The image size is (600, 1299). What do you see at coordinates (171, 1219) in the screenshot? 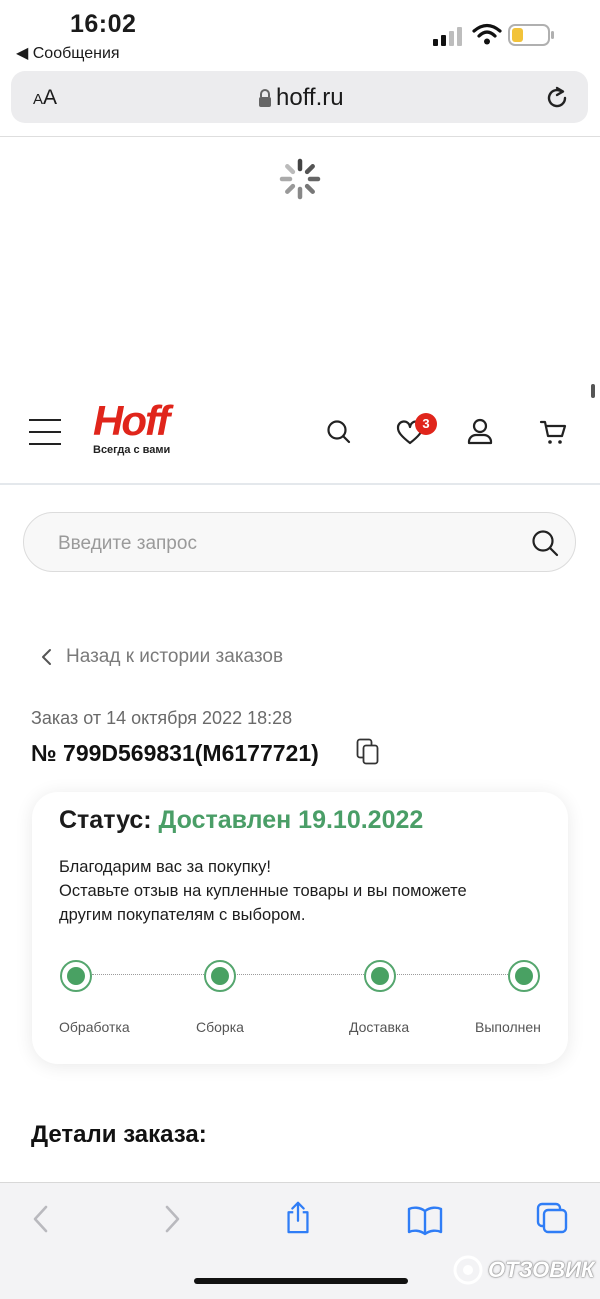
I see `forward-arrow-icon` at bounding box center [171, 1219].